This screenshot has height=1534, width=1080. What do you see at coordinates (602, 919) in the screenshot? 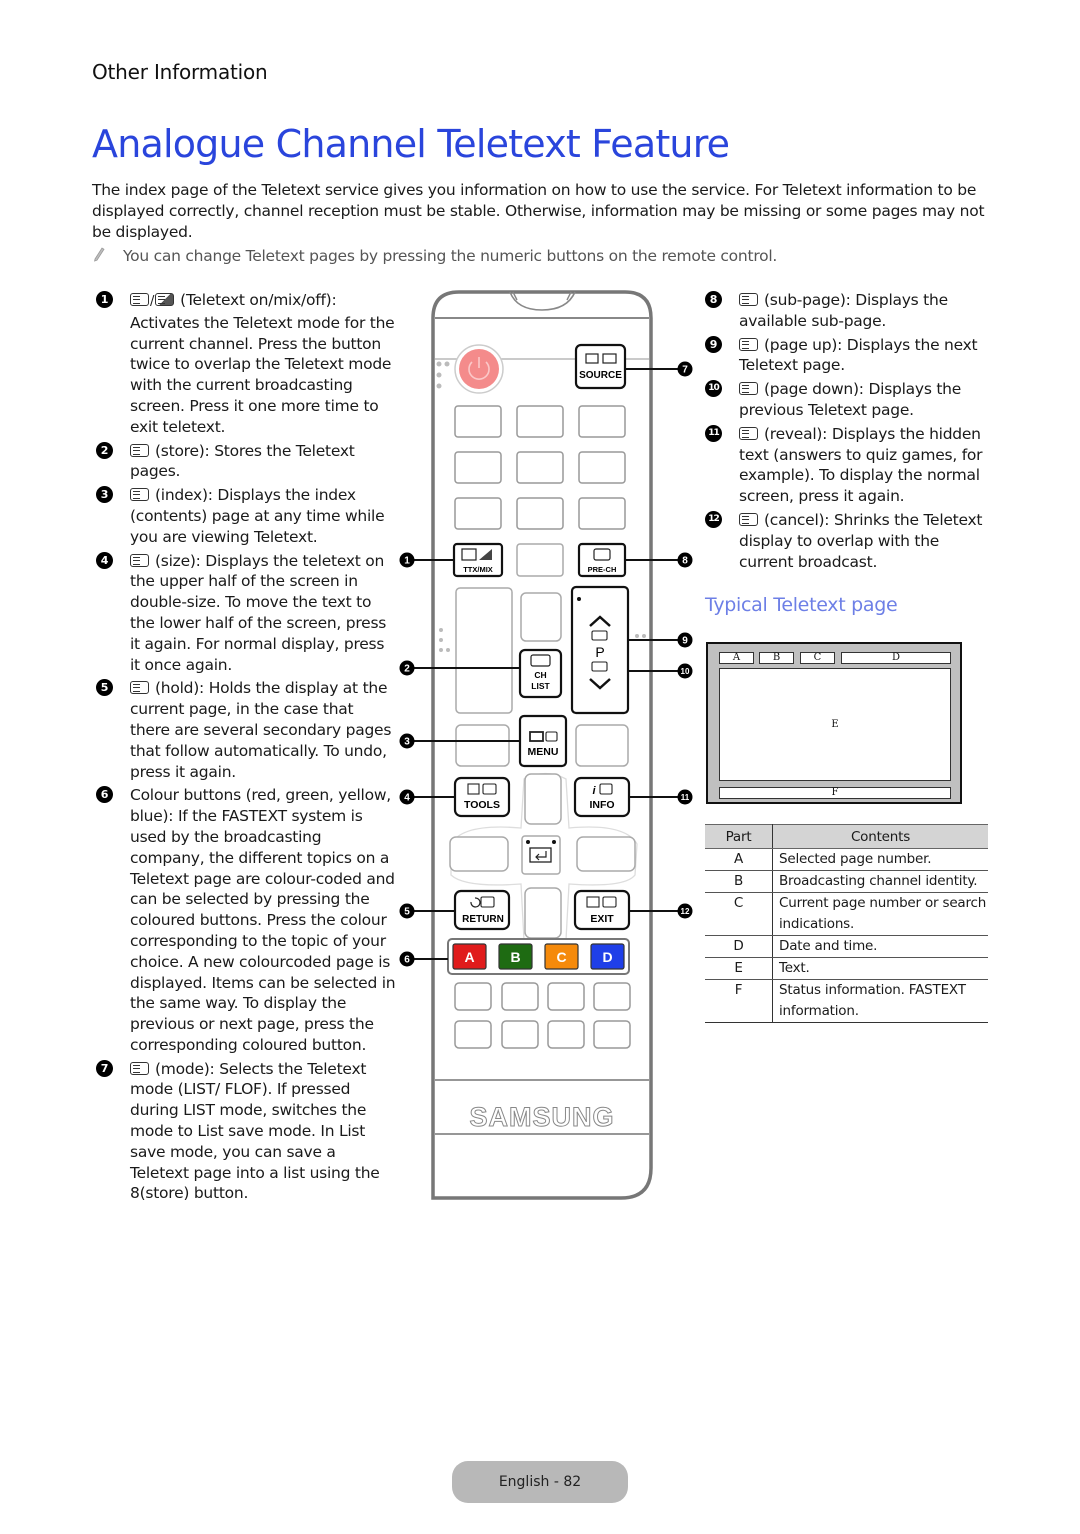
I see `svg-text: EXIT` at bounding box center [602, 919].